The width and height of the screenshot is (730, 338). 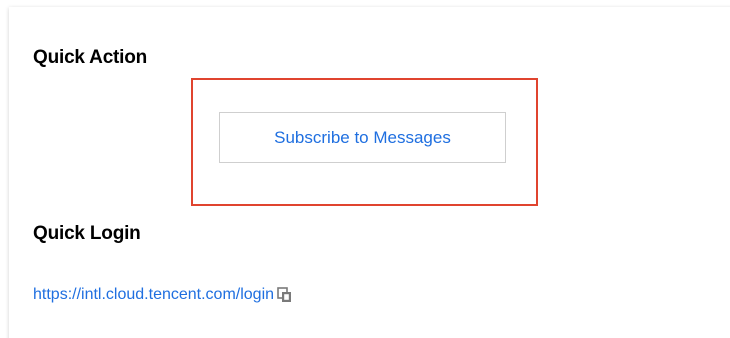 I want to click on login-url-link: https://intl.cloud.tencent.com/login, so click(x=153, y=295).